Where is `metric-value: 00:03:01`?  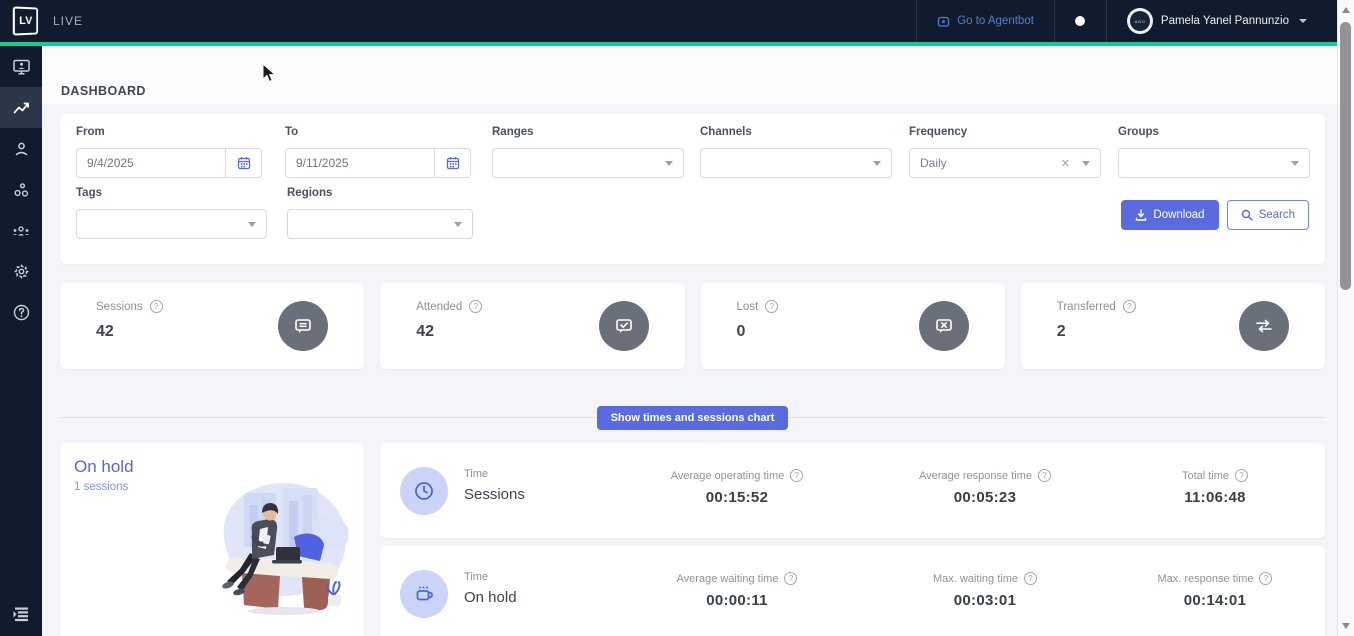 metric-value: 00:03:01 is located at coordinates (985, 600).